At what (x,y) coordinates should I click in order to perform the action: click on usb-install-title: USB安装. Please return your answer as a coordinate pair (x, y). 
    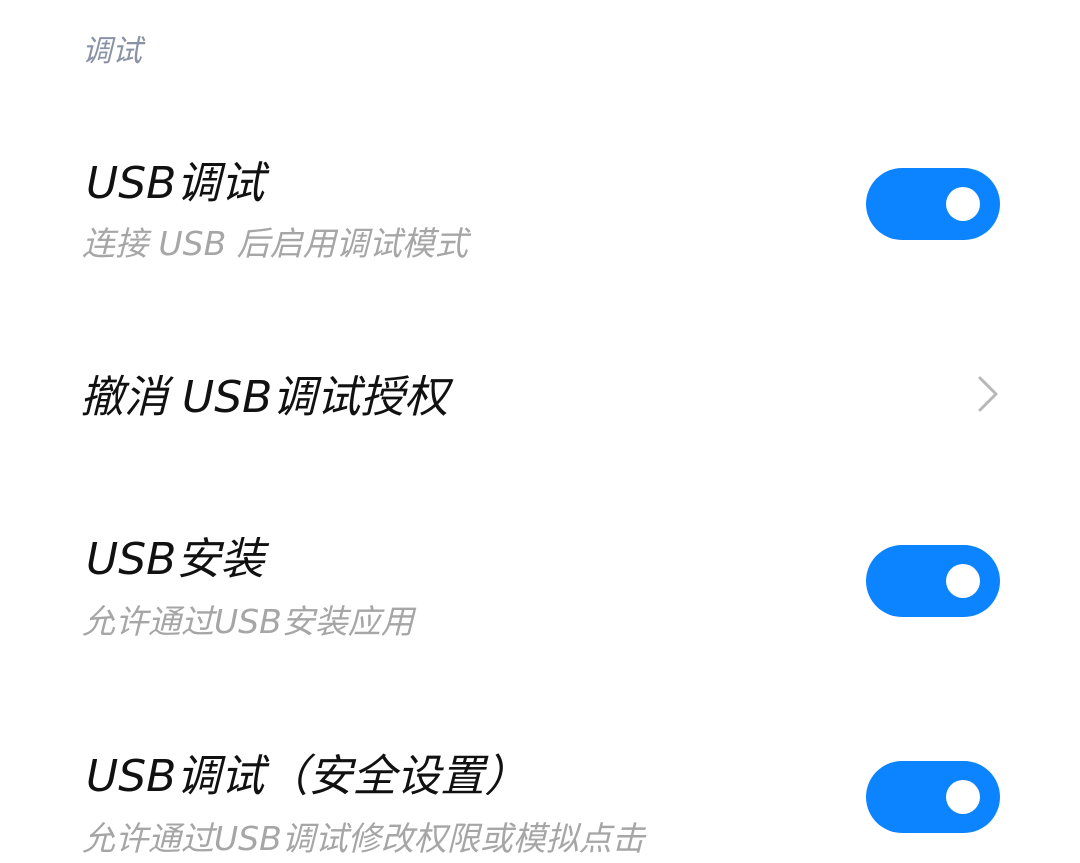
    Looking at the image, I should click on (175, 559).